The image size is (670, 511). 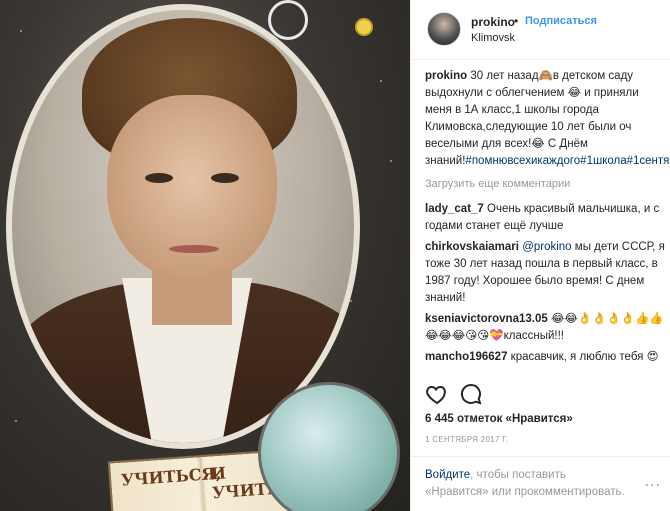 I want to click on right-eye, so click(x=225, y=178).